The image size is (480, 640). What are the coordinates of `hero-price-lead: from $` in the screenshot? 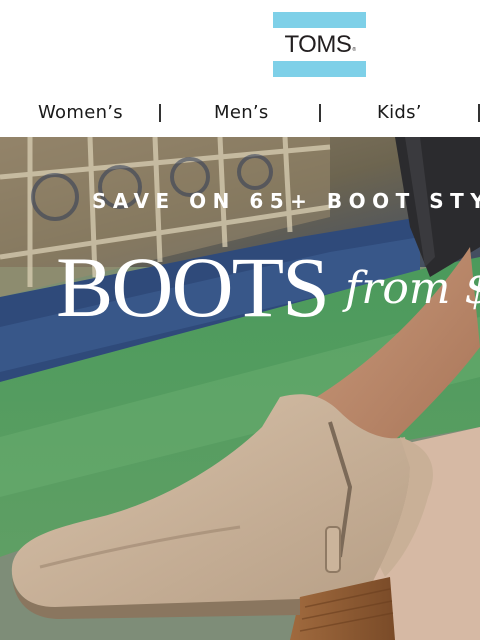 It's located at (412, 288).